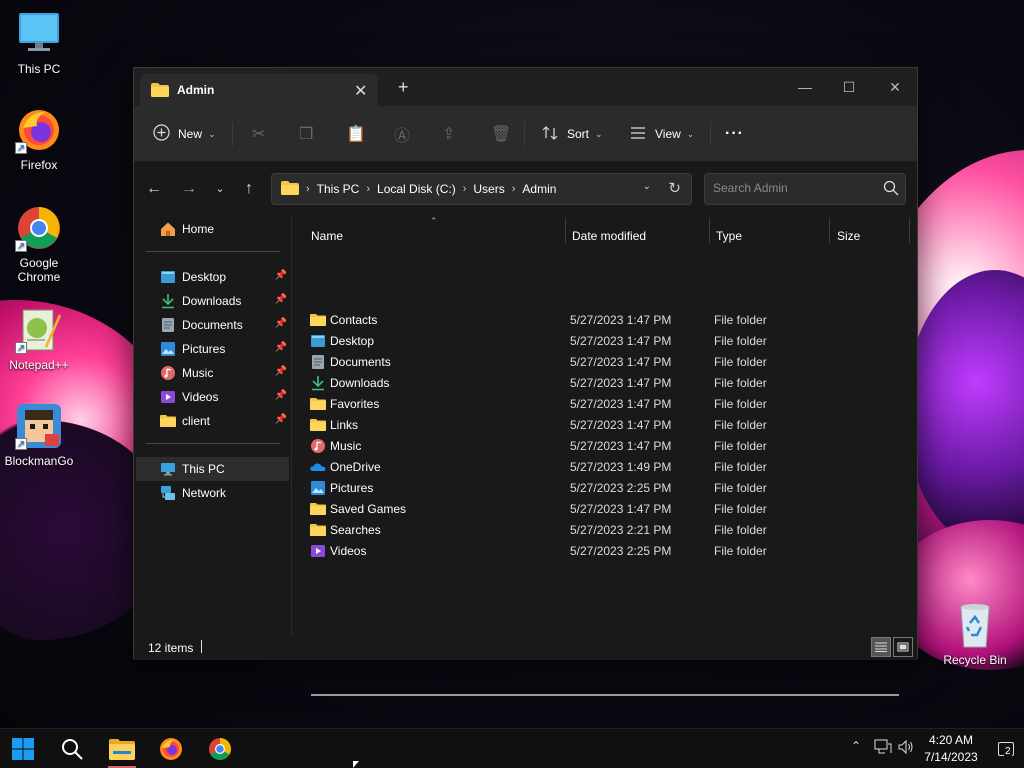 The image size is (1024, 768). Describe the element at coordinates (906, 748) in the screenshot. I see `volume-icon` at that location.